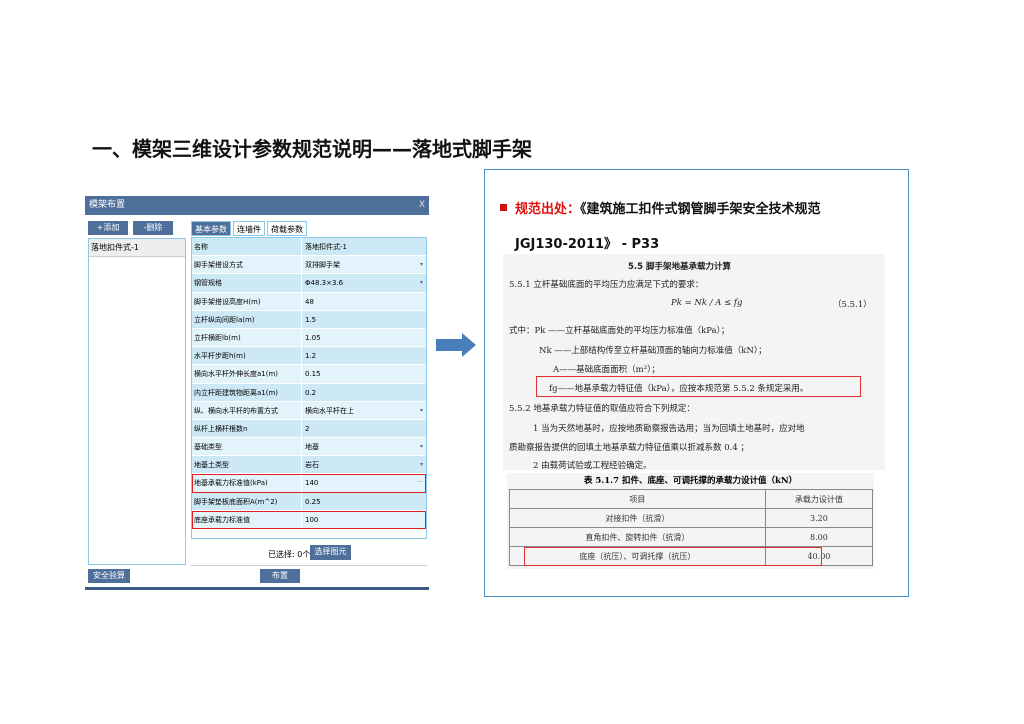 The image size is (1024, 724). I want to click on param-row: 纵杆上横杆根数n 2, so click(309, 429).